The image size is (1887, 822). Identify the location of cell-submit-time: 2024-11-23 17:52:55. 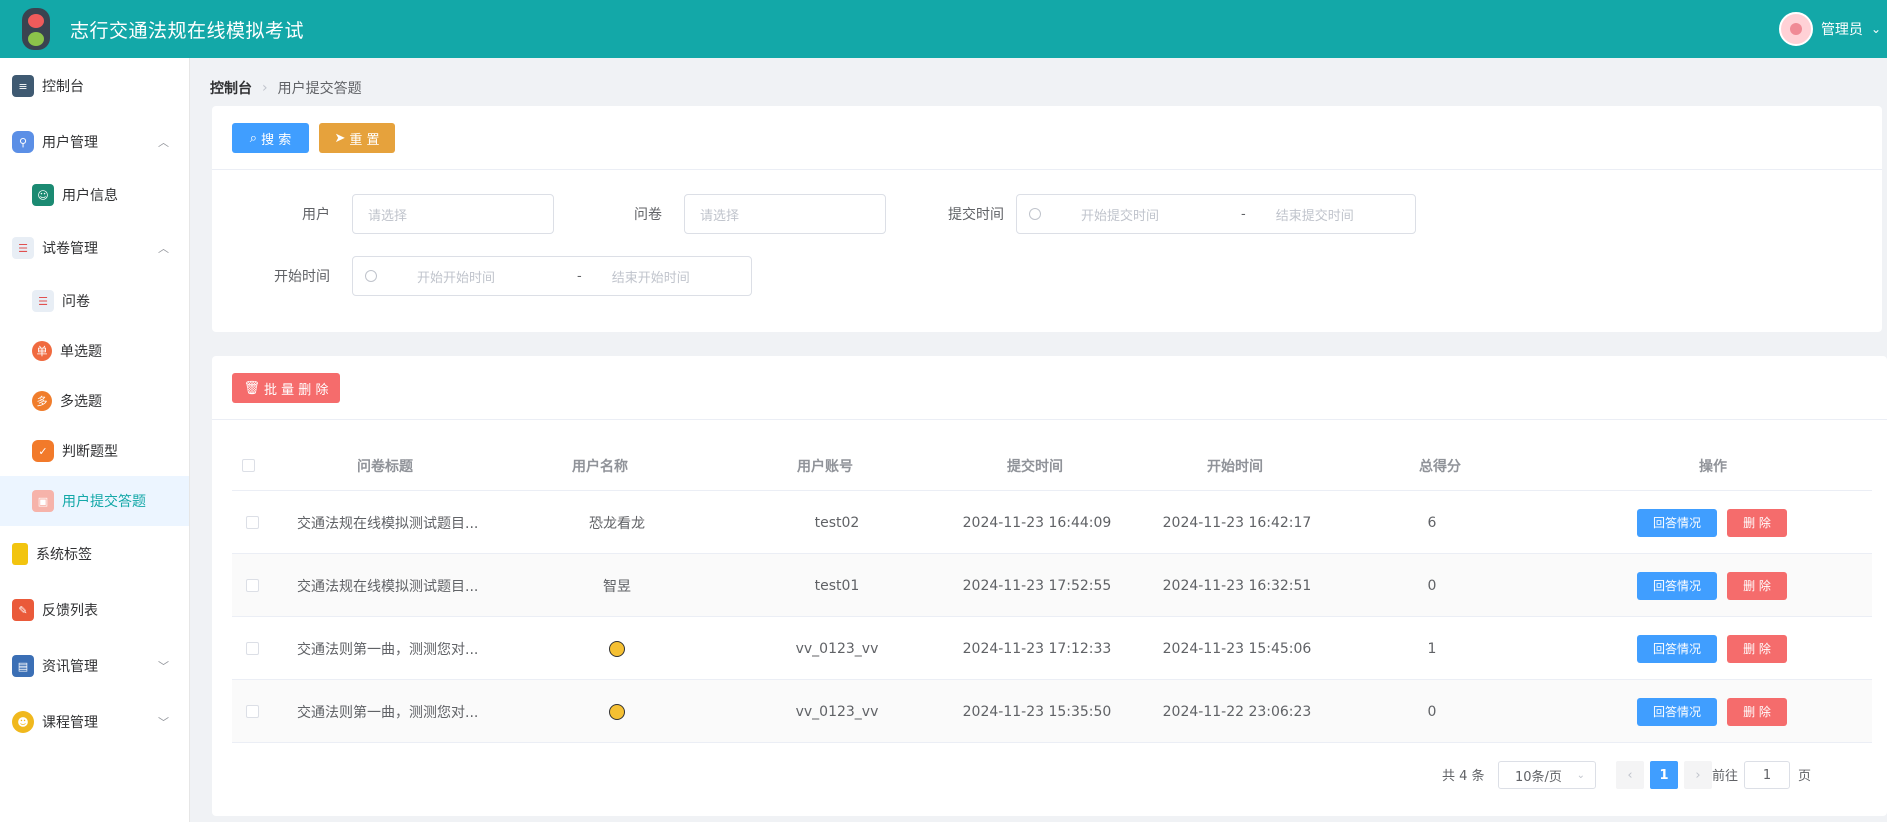
(1037, 585).